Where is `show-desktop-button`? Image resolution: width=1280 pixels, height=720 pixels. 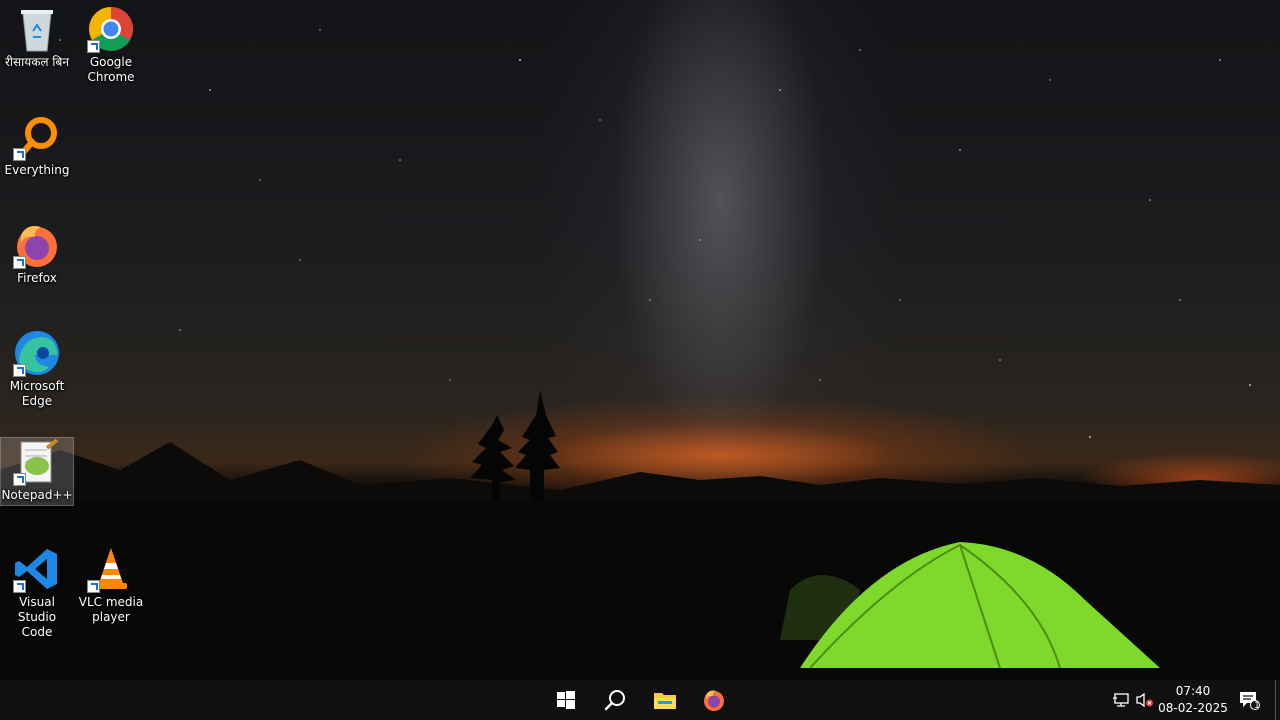
show-desktop-button is located at coordinates (1277, 700).